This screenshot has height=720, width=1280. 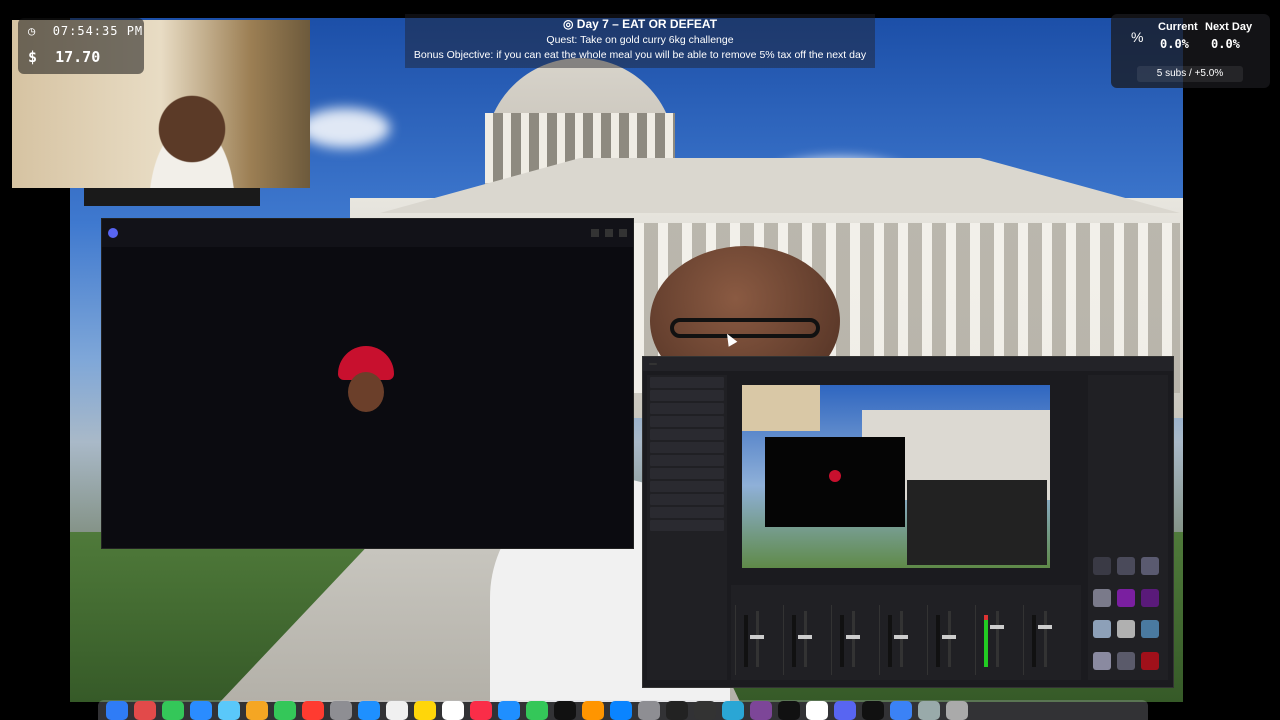 What do you see at coordinates (761, 710) in the screenshot?
I see `tor-icon` at bounding box center [761, 710].